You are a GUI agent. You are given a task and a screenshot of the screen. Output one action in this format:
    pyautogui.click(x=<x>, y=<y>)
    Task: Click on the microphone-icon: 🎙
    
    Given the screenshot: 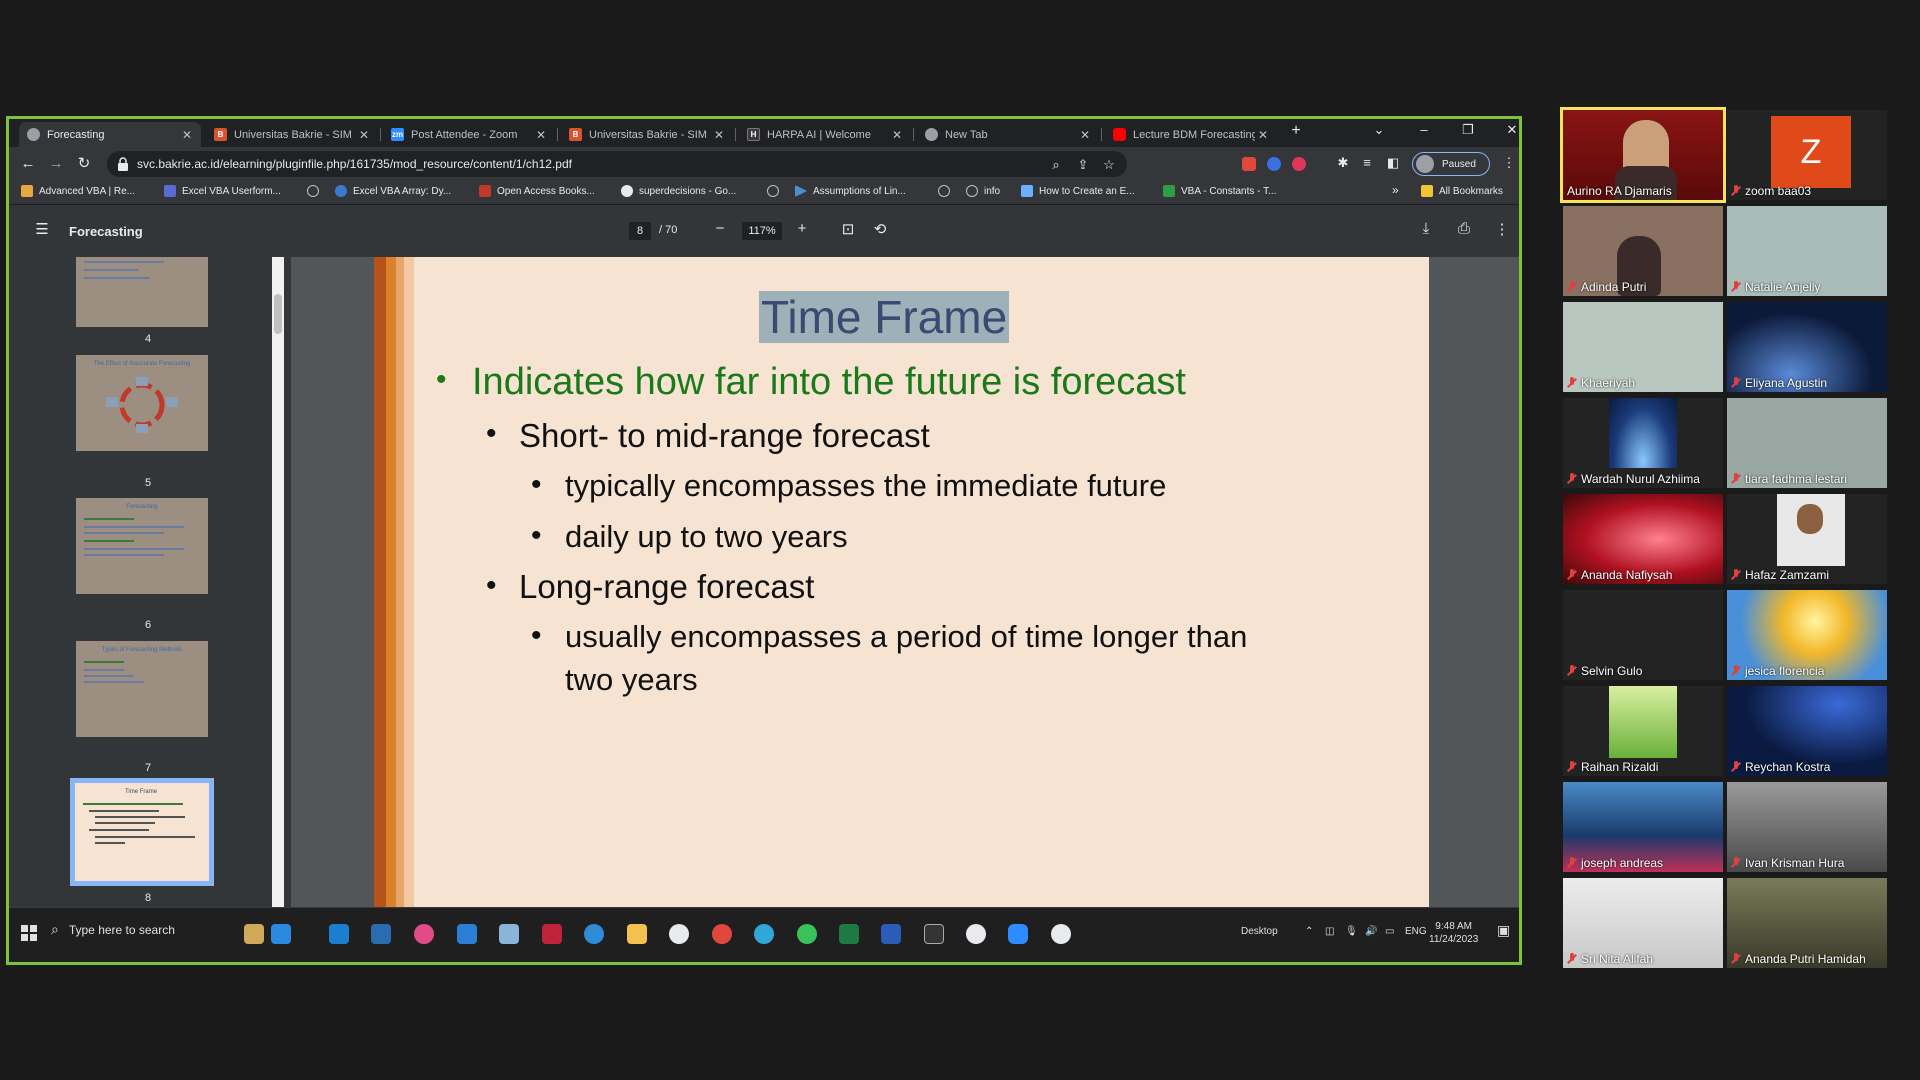 What is the action you would take?
    pyautogui.click(x=1351, y=931)
    